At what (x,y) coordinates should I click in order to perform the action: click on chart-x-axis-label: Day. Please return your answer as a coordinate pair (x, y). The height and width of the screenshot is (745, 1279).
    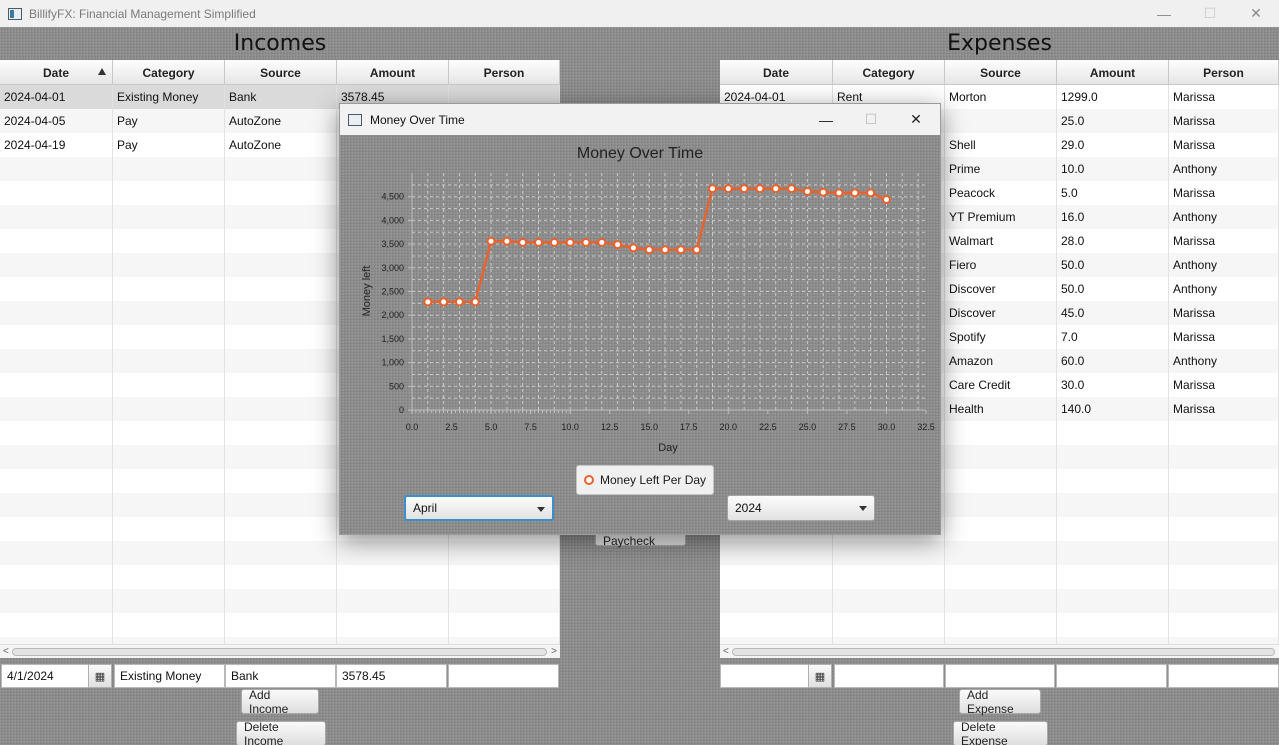
    Looking at the image, I should click on (668, 448).